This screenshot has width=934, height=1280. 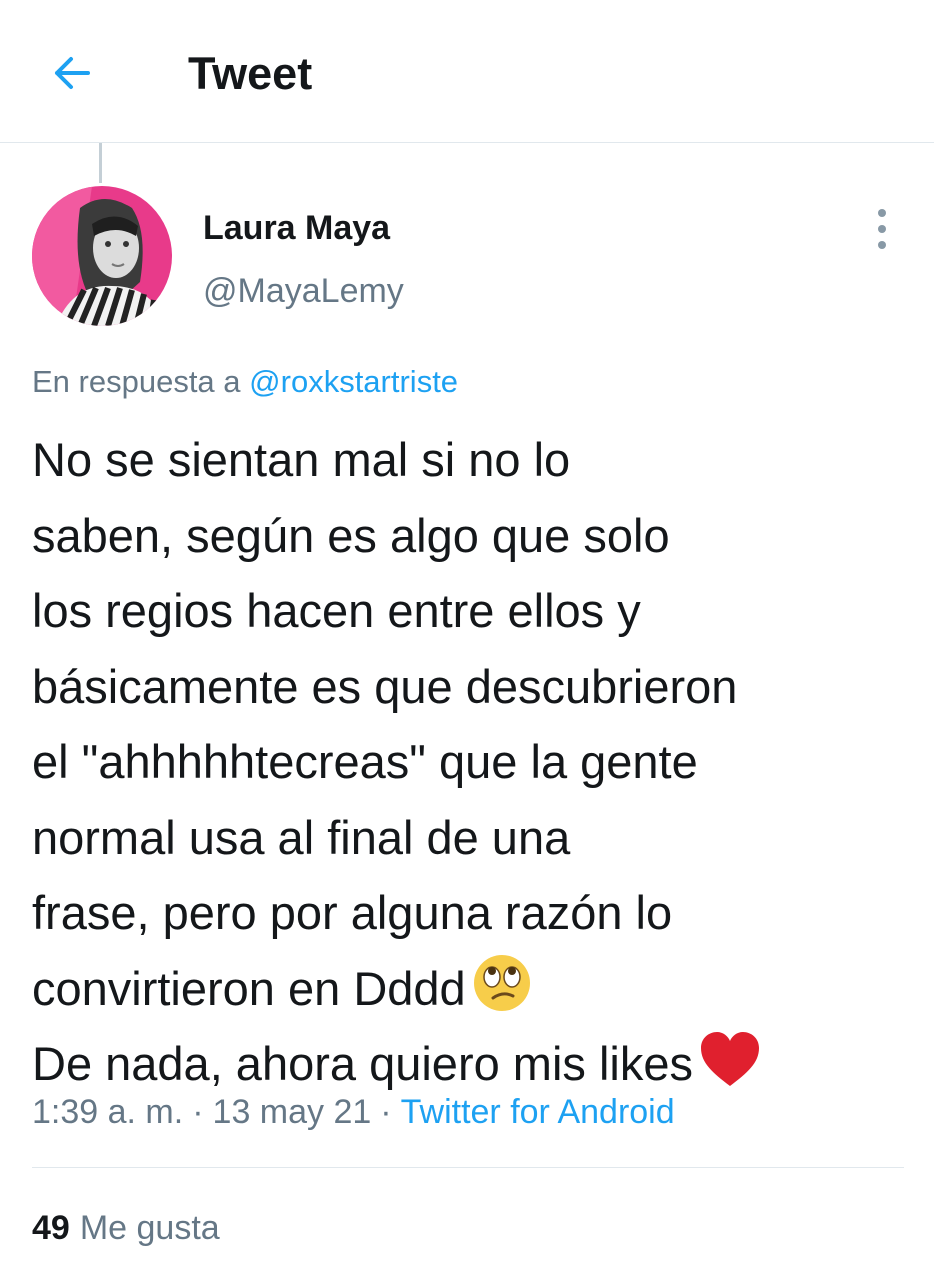 I want to click on arrow-left-icon, so click(x=72, y=73).